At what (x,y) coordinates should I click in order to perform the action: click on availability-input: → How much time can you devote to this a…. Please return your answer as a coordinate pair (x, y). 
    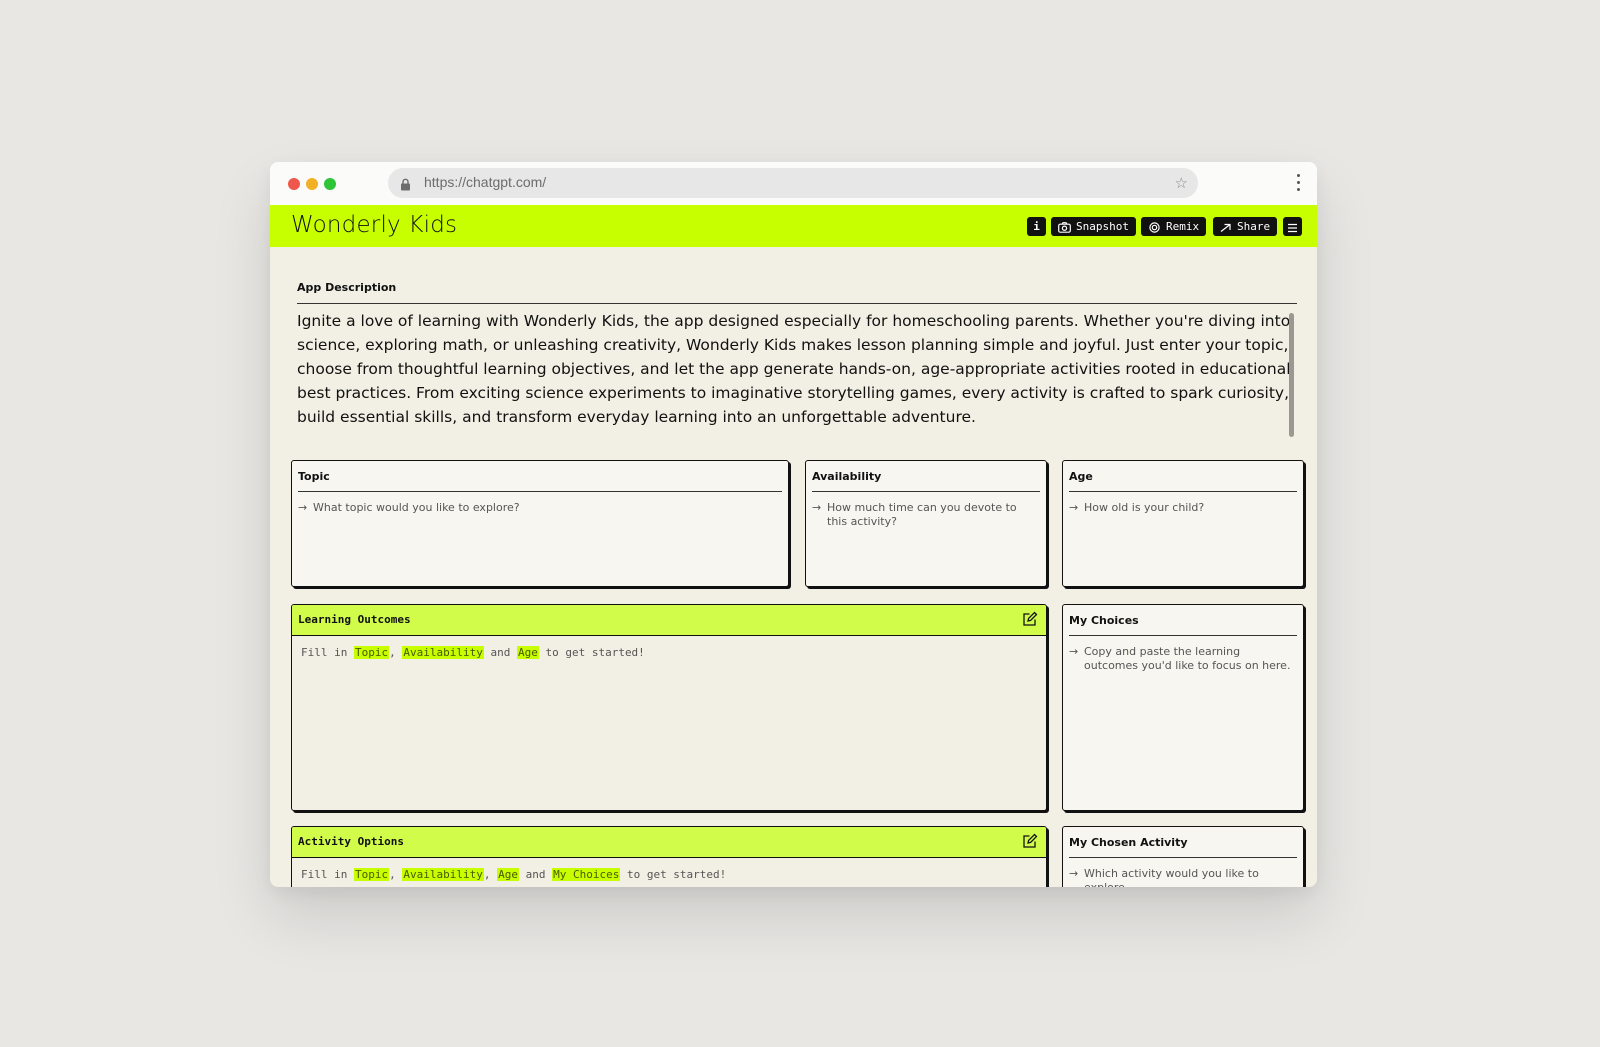
    Looking at the image, I should click on (924, 515).